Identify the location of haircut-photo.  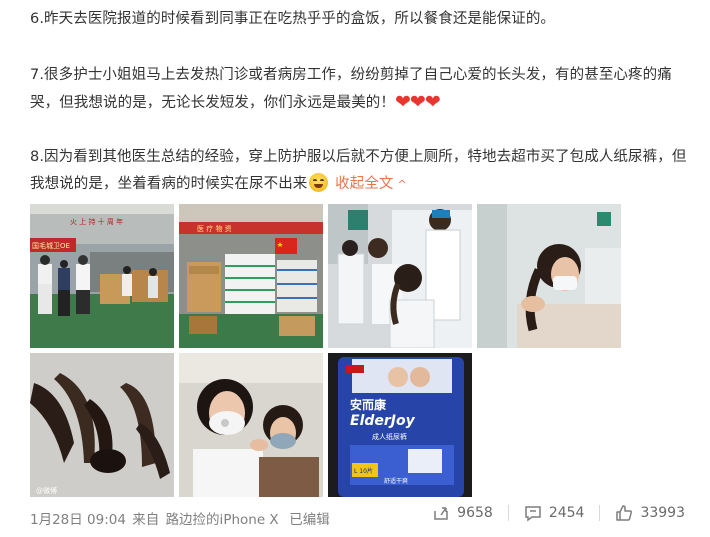
(400, 276).